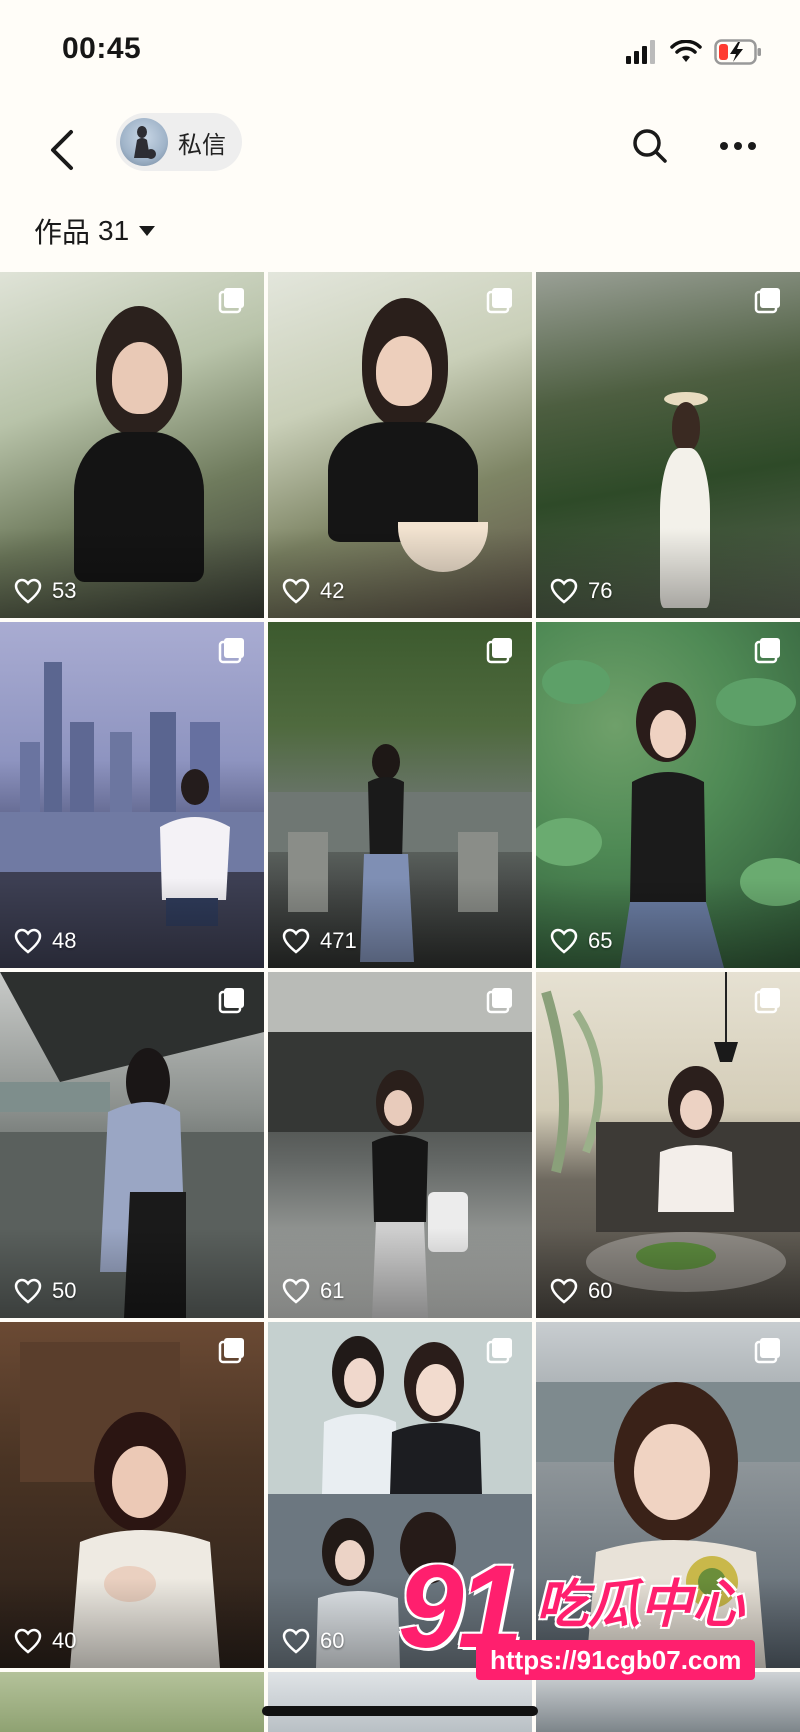 The image size is (800, 1732). What do you see at coordinates (64, 590) in the screenshot?
I see `like-count-value: 53` at bounding box center [64, 590].